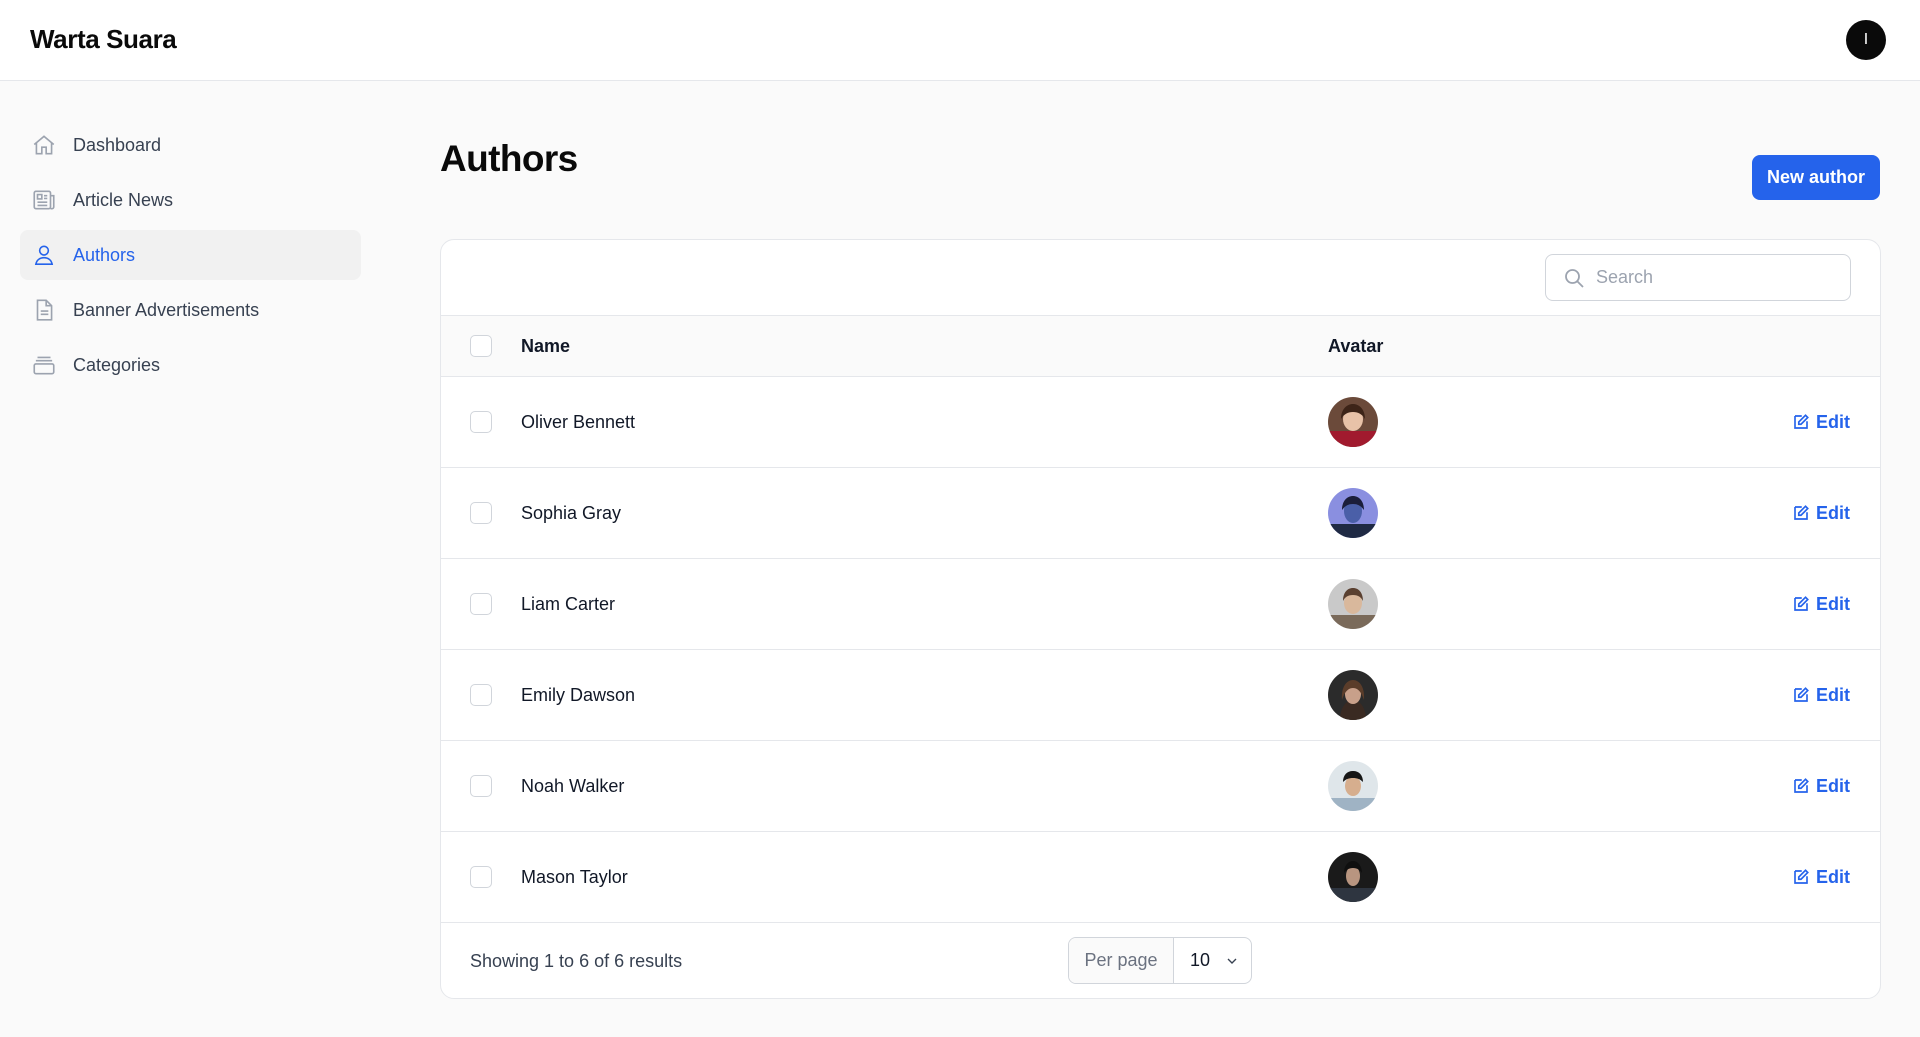  I want to click on per-page-control: Per page 10, so click(1160, 960).